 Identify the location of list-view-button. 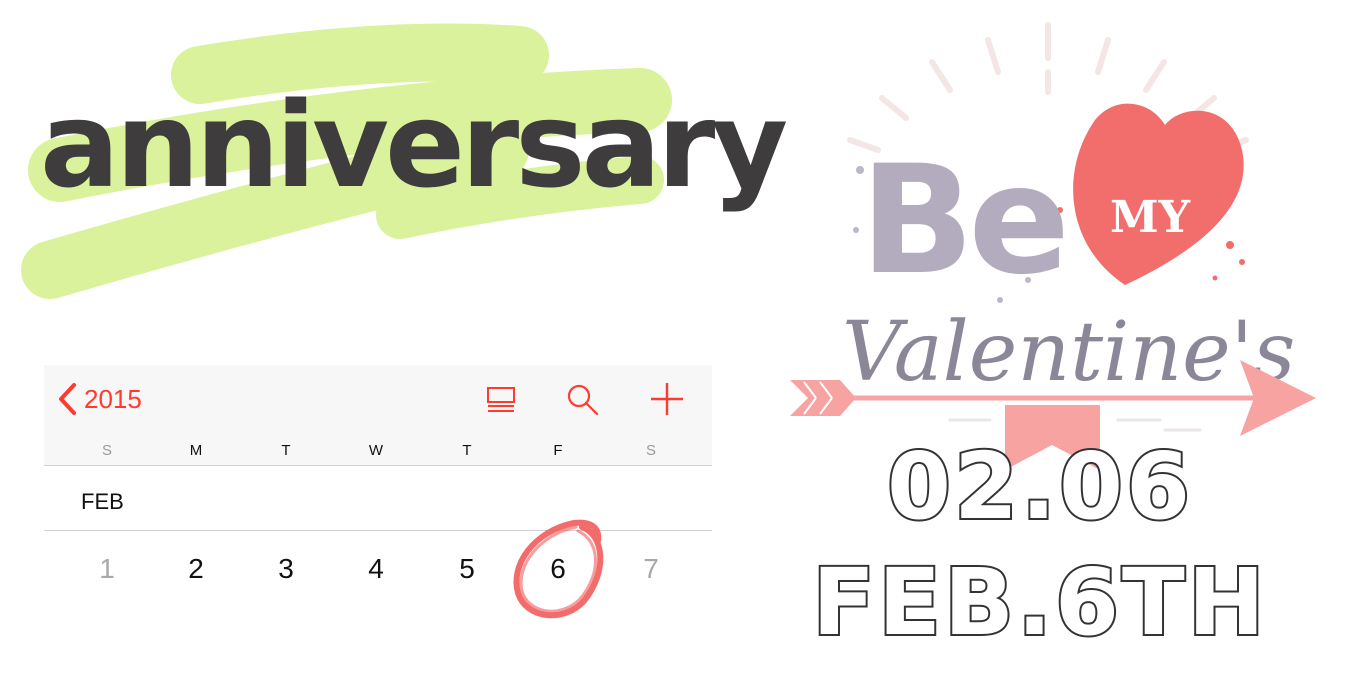
(501, 399).